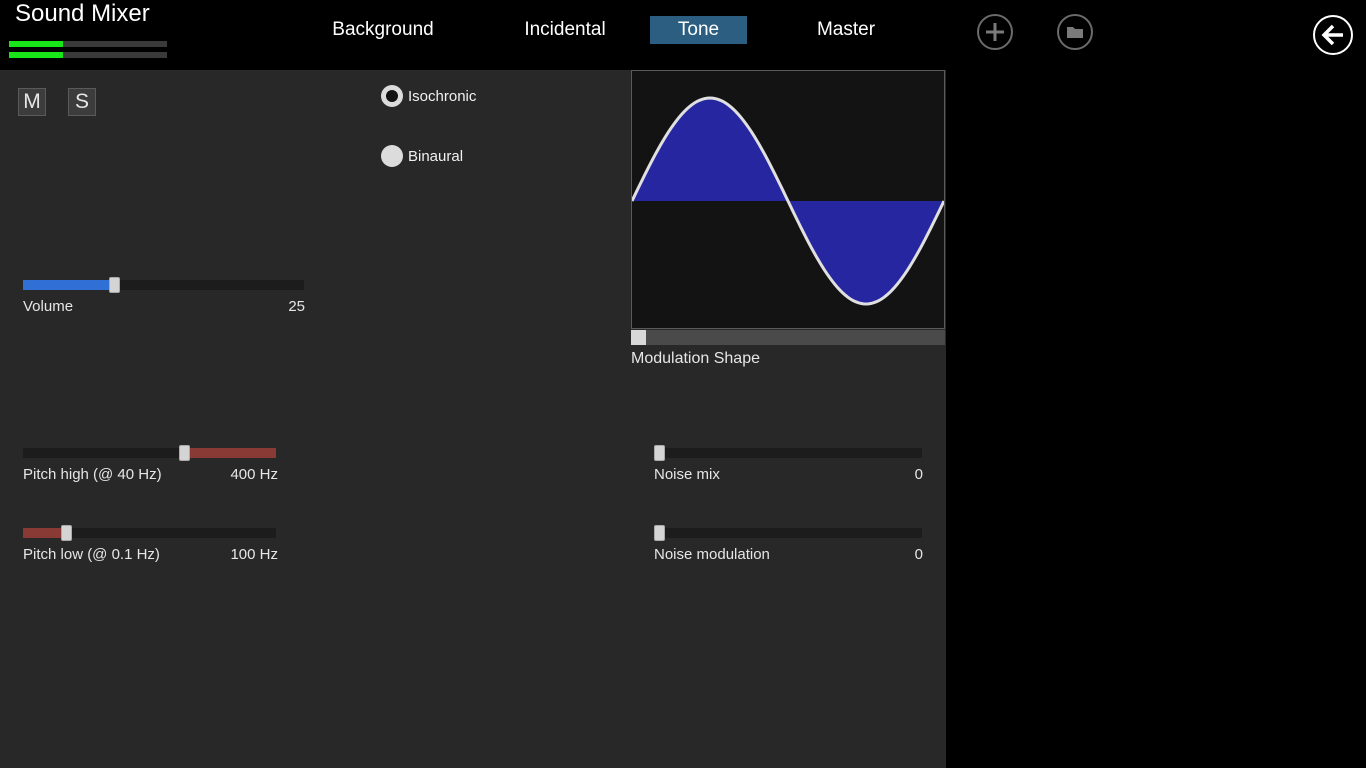 This screenshot has width=1366, height=768. What do you see at coordinates (32, 102) in the screenshot?
I see `mute-button: M` at bounding box center [32, 102].